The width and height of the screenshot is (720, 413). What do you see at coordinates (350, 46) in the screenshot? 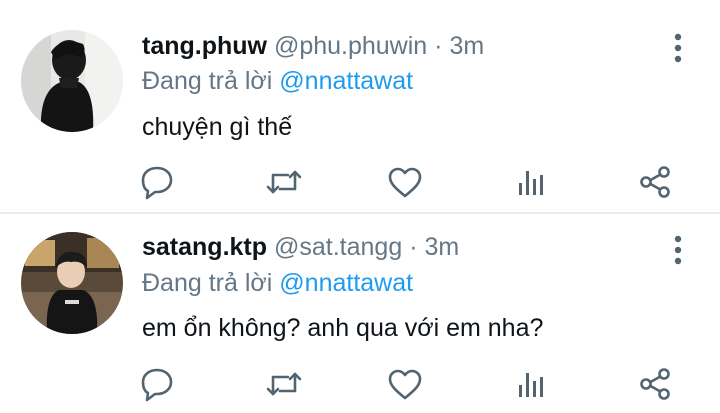
I see `user-handle: @phu.phuwin` at bounding box center [350, 46].